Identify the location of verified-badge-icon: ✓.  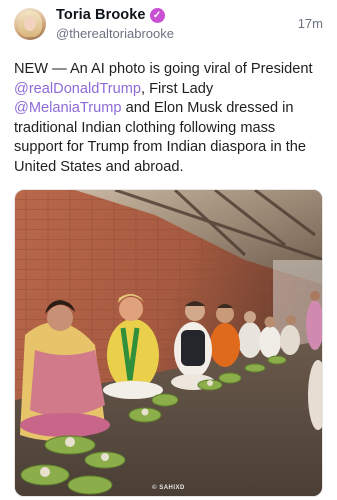
(157, 15).